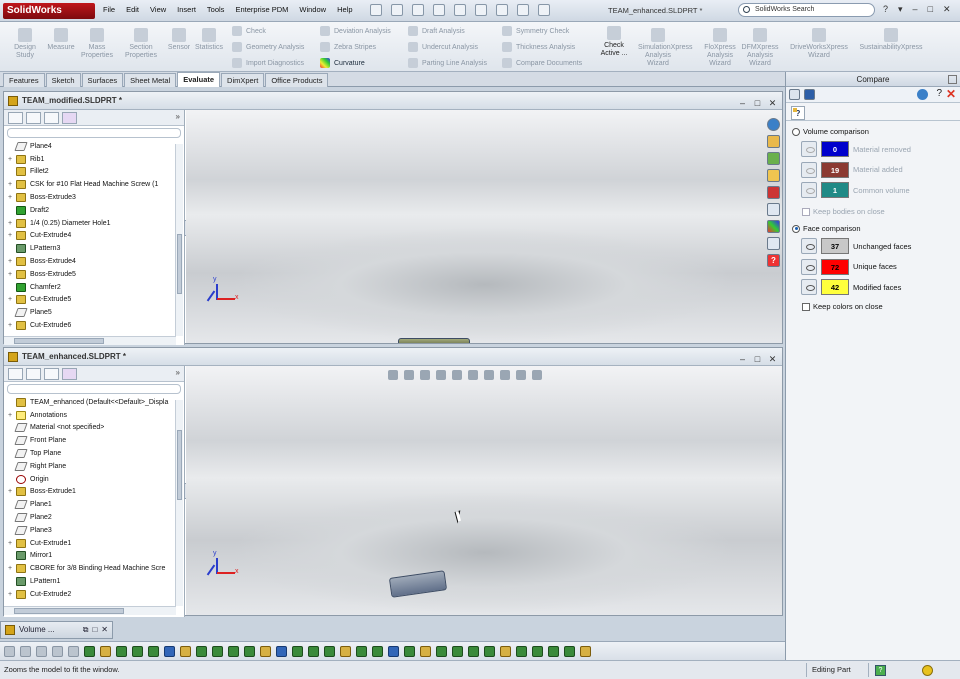  I want to click on part-model, so click(434, 340).